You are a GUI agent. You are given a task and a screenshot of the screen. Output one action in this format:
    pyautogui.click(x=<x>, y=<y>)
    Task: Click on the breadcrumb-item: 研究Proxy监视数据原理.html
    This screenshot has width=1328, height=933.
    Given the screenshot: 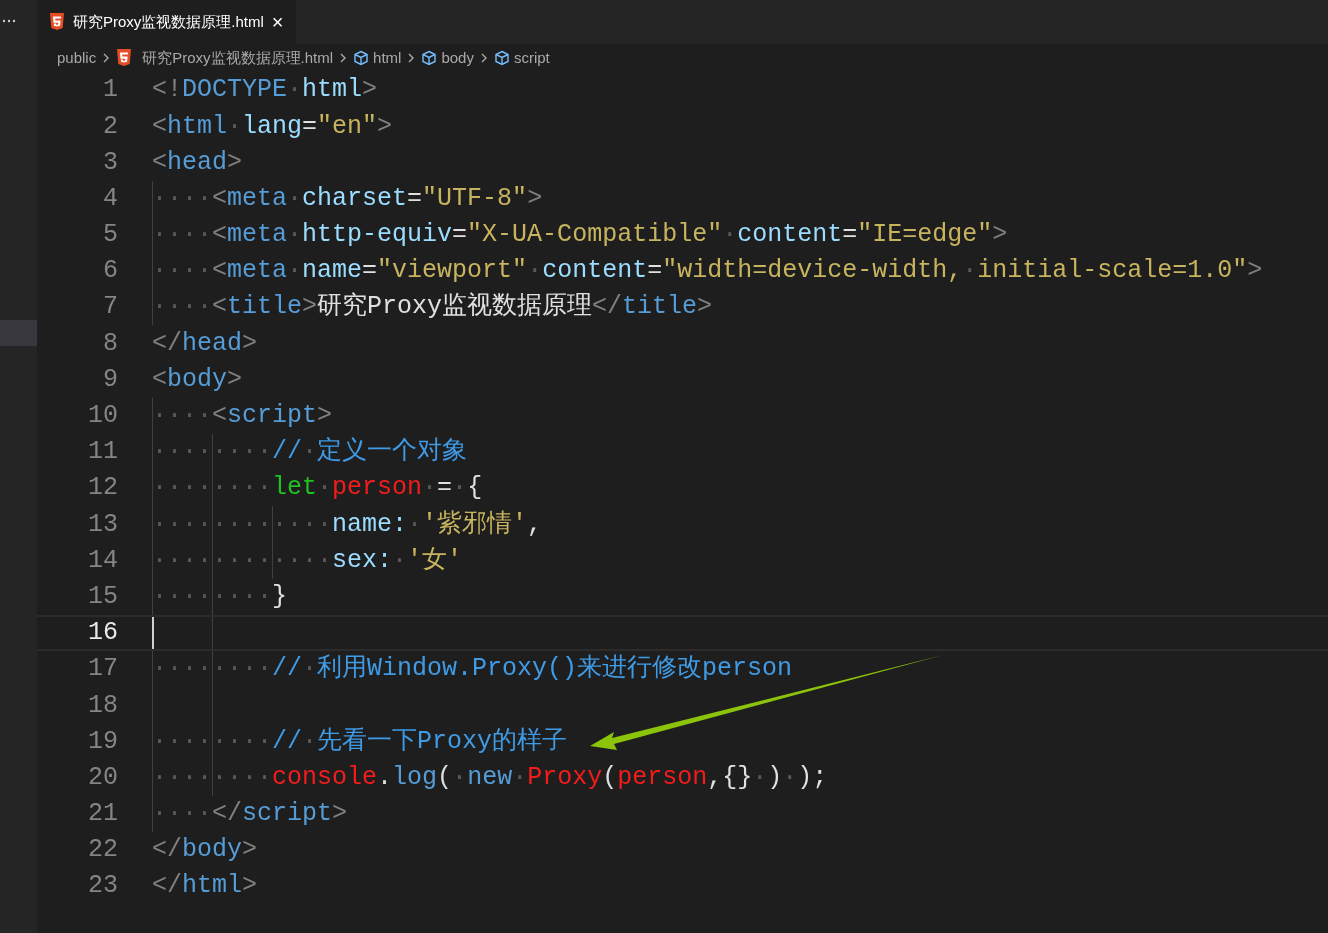 What is the action you would take?
    pyautogui.click(x=238, y=58)
    